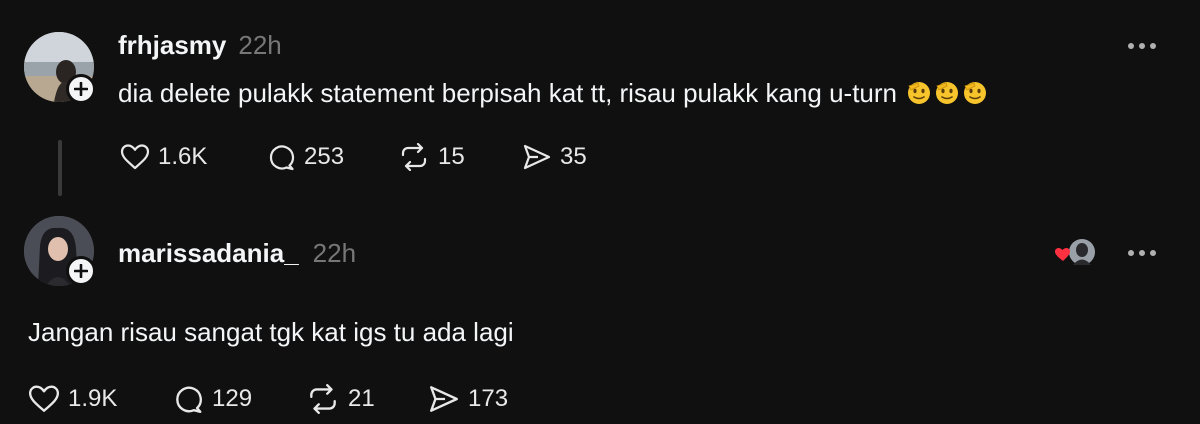  Describe the element at coordinates (172, 45) in the screenshot. I see `username: frhjasmy` at that location.